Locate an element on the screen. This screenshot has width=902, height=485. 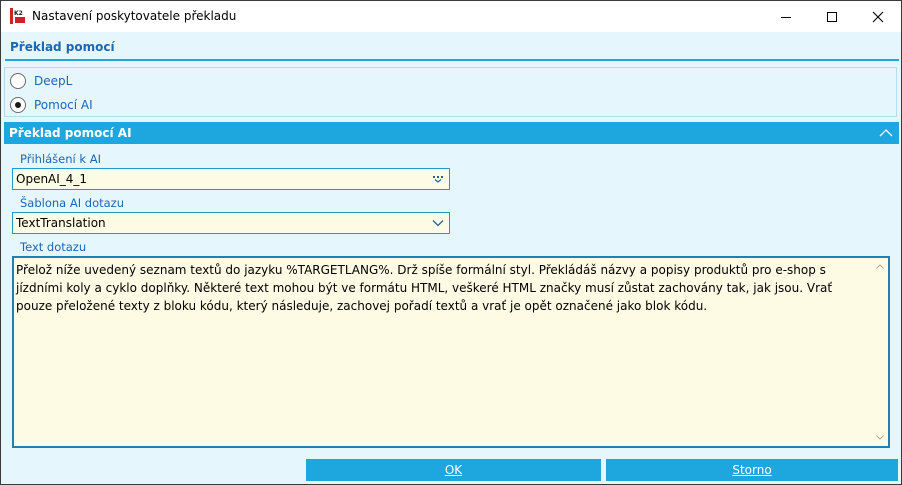
scroll-down-icon is located at coordinates (879, 437).